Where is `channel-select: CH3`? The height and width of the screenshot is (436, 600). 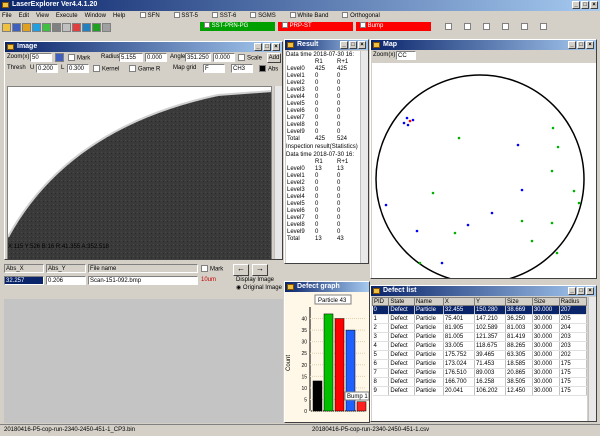
channel-select: CH3 is located at coordinates (242, 68).